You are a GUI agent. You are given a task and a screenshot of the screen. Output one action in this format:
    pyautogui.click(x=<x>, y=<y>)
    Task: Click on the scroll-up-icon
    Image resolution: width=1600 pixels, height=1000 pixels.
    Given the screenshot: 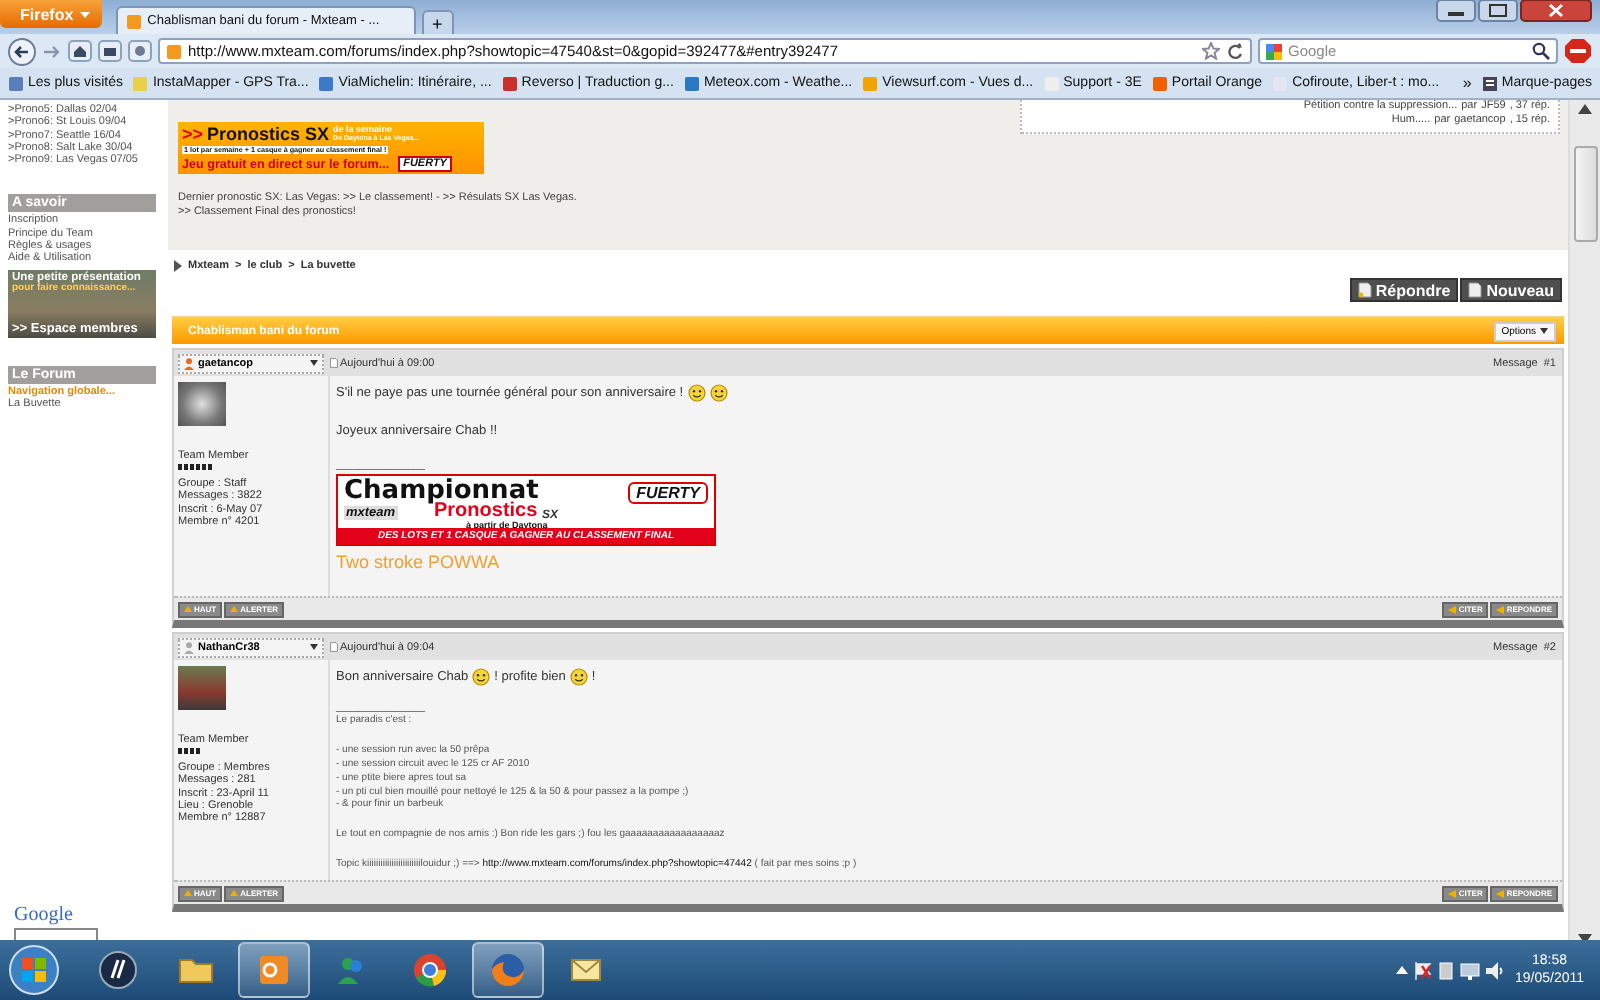 What is the action you would take?
    pyautogui.click(x=1585, y=109)
    